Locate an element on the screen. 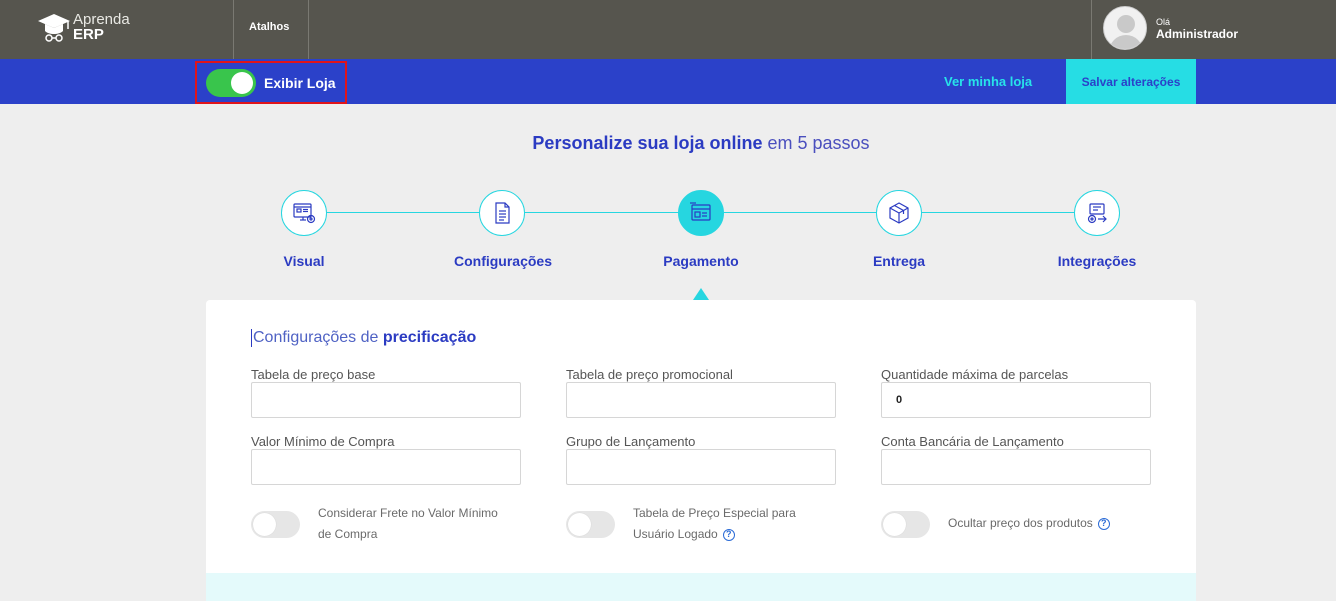  user-name: Administrador is located at coordinates (1197, 34).